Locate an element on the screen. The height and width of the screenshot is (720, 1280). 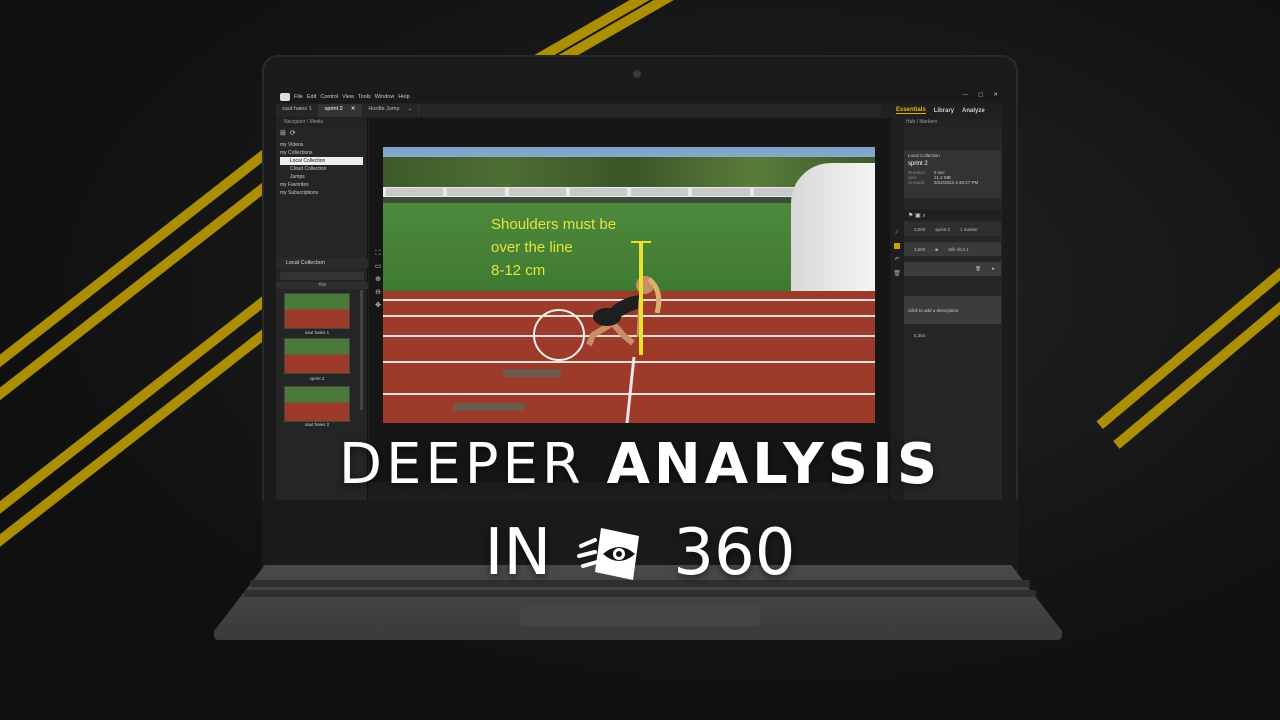
marker-description-field: Click to add a description is located at coordinates (952, 310).